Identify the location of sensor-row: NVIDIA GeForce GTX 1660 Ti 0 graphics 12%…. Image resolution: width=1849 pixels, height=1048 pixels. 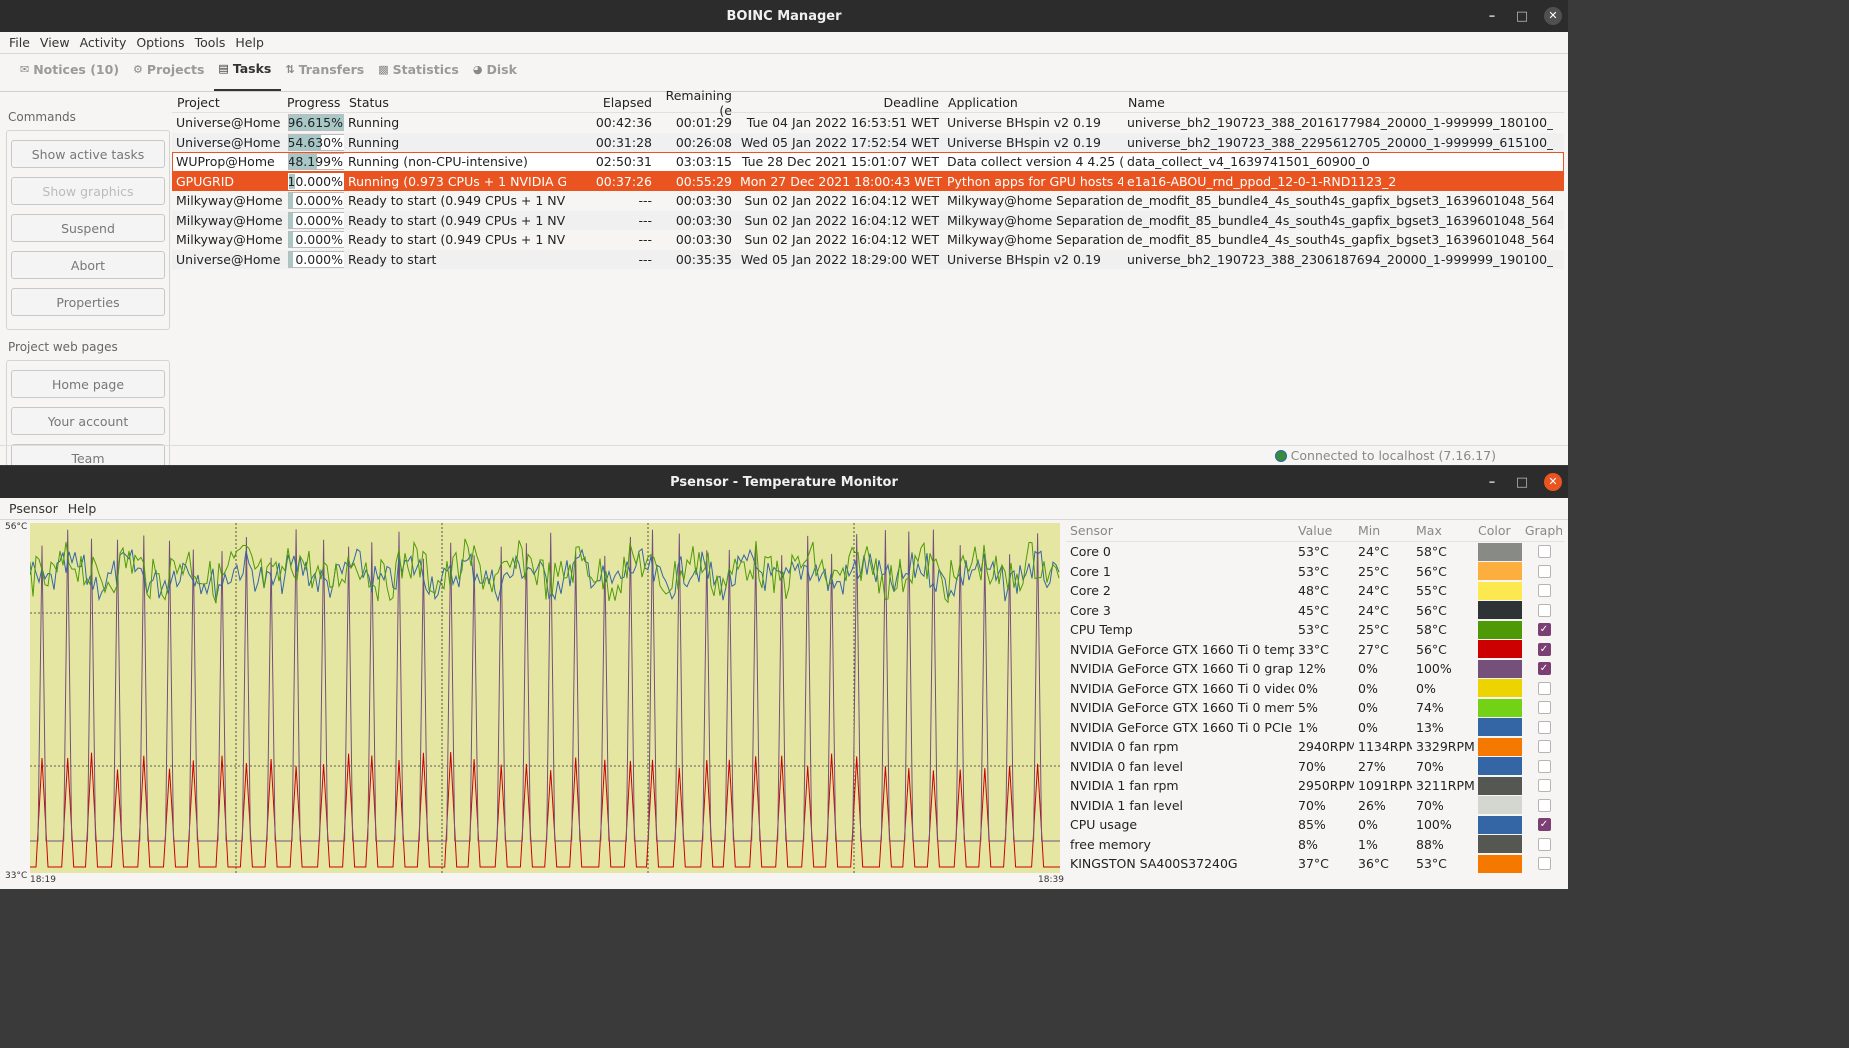
(1315, 669).